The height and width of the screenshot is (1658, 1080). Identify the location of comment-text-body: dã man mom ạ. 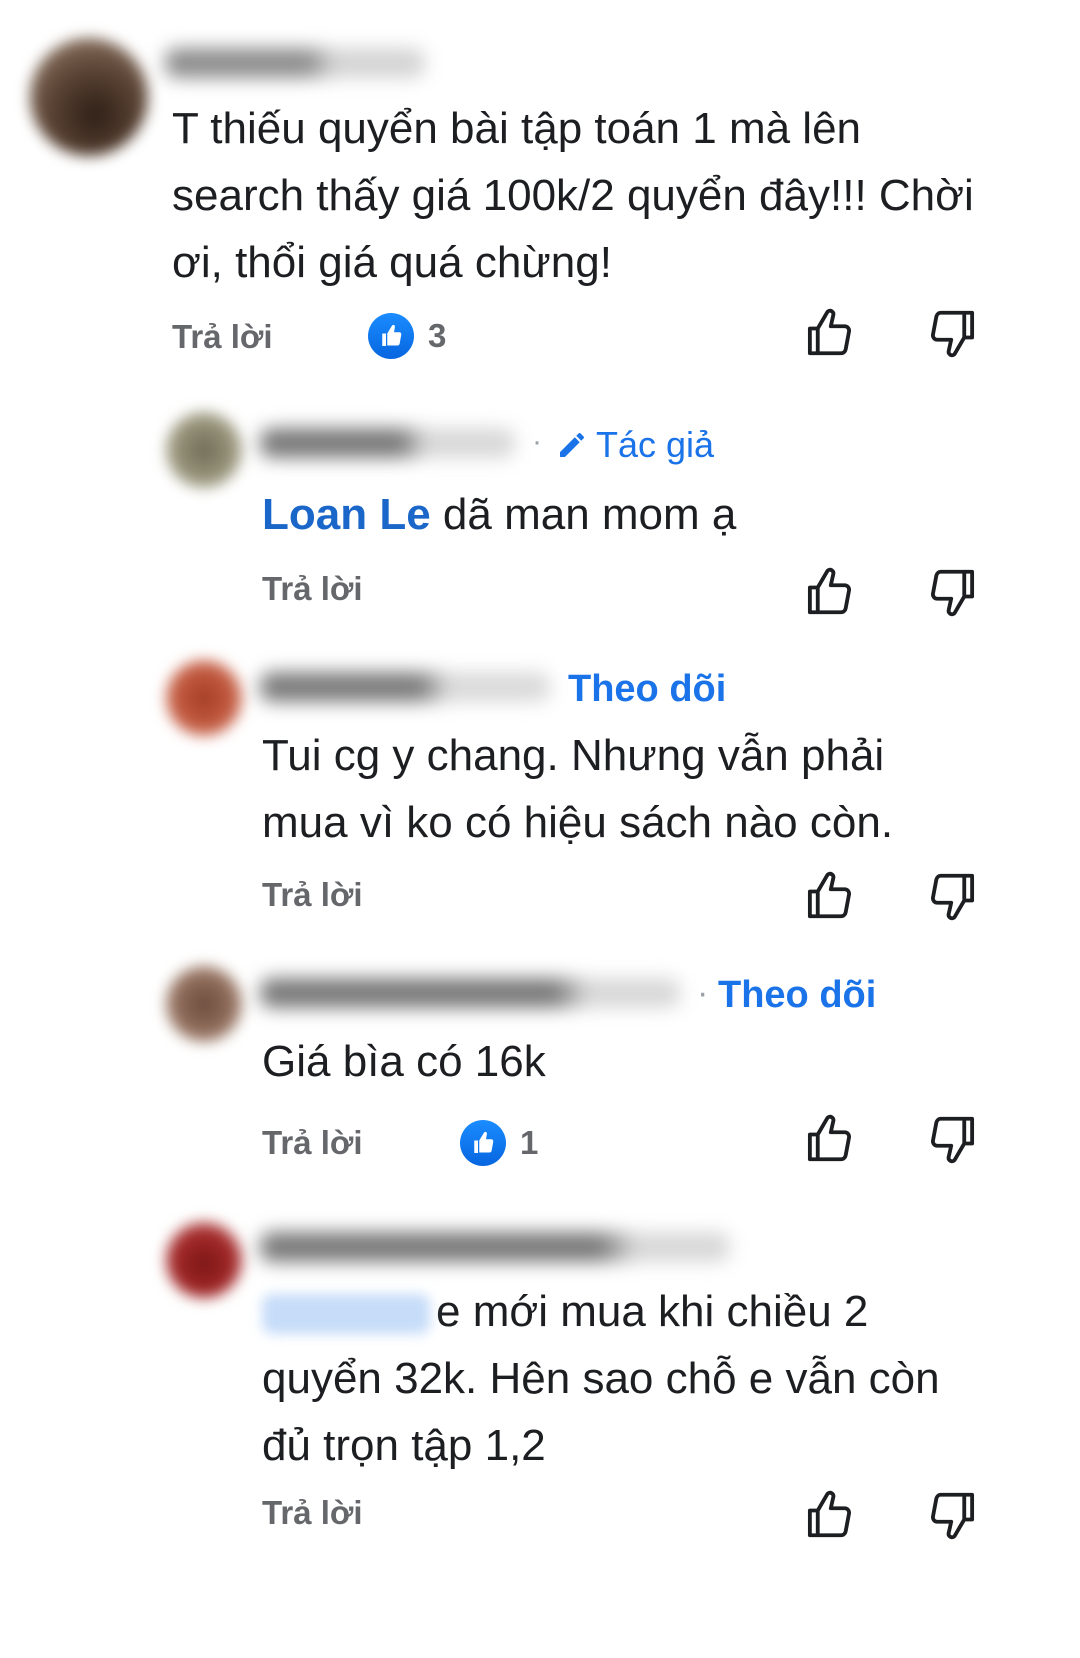
(583, 514).